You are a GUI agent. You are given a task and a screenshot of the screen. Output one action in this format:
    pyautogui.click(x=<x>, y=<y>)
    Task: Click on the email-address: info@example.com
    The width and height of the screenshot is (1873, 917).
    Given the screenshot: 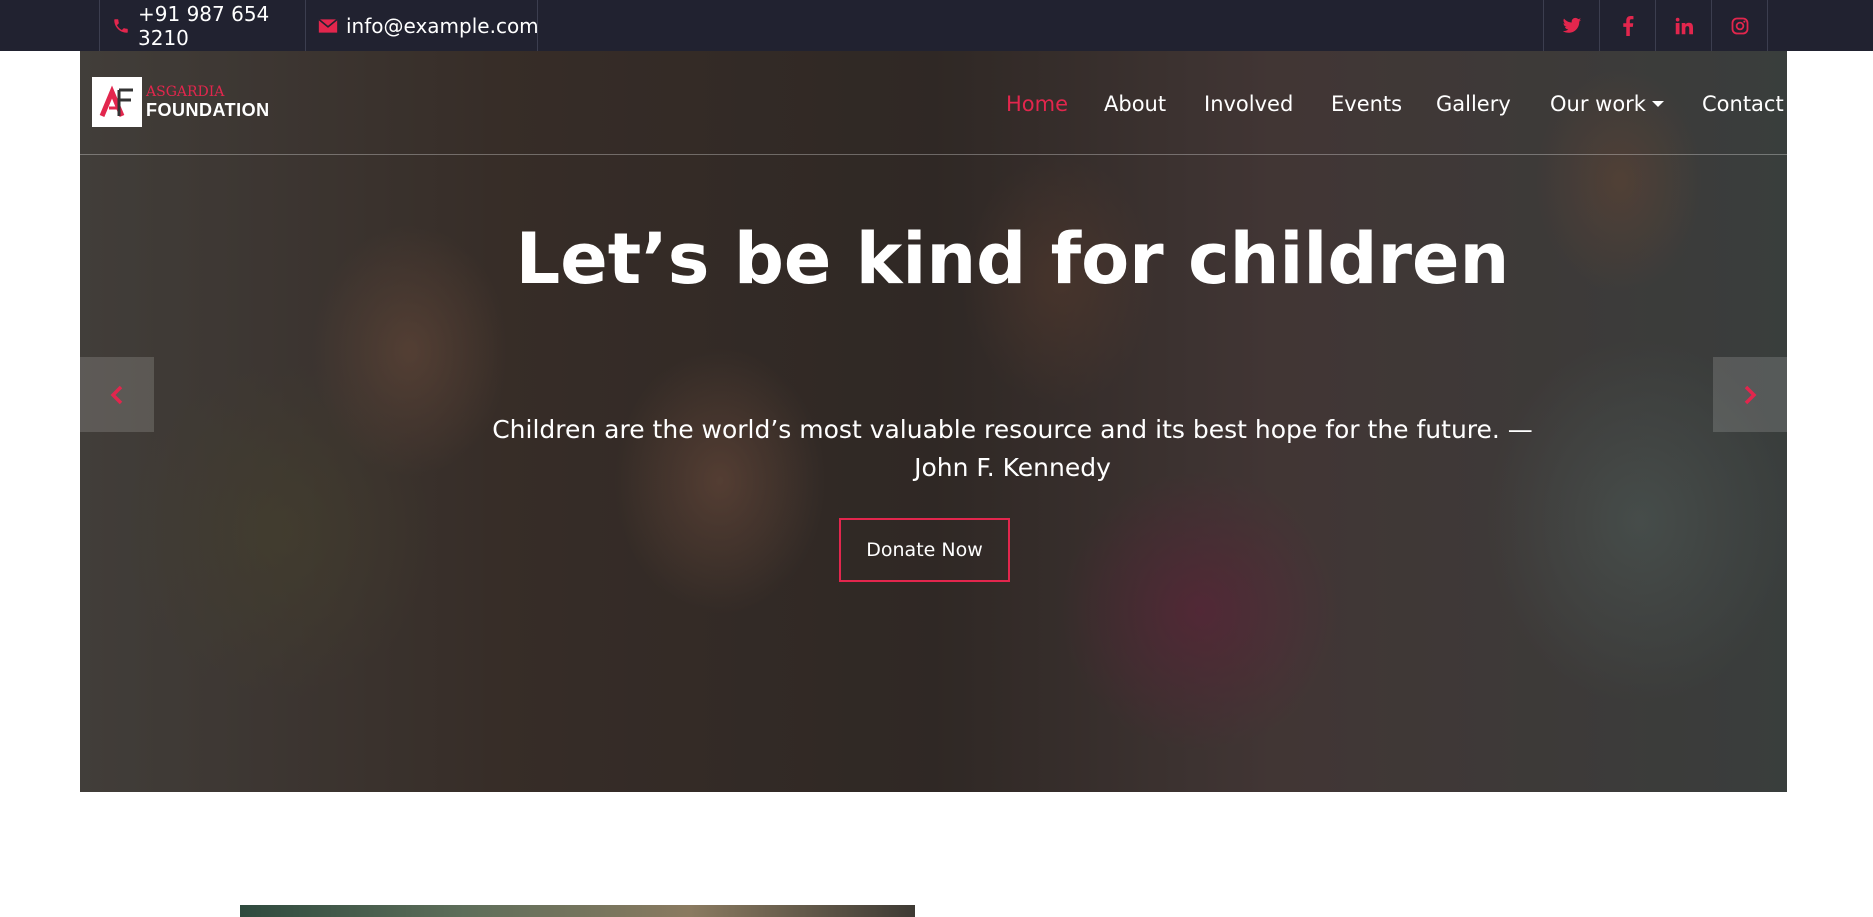 What is the action you would take?
    pyautogui.click(x=442, y=25)
    